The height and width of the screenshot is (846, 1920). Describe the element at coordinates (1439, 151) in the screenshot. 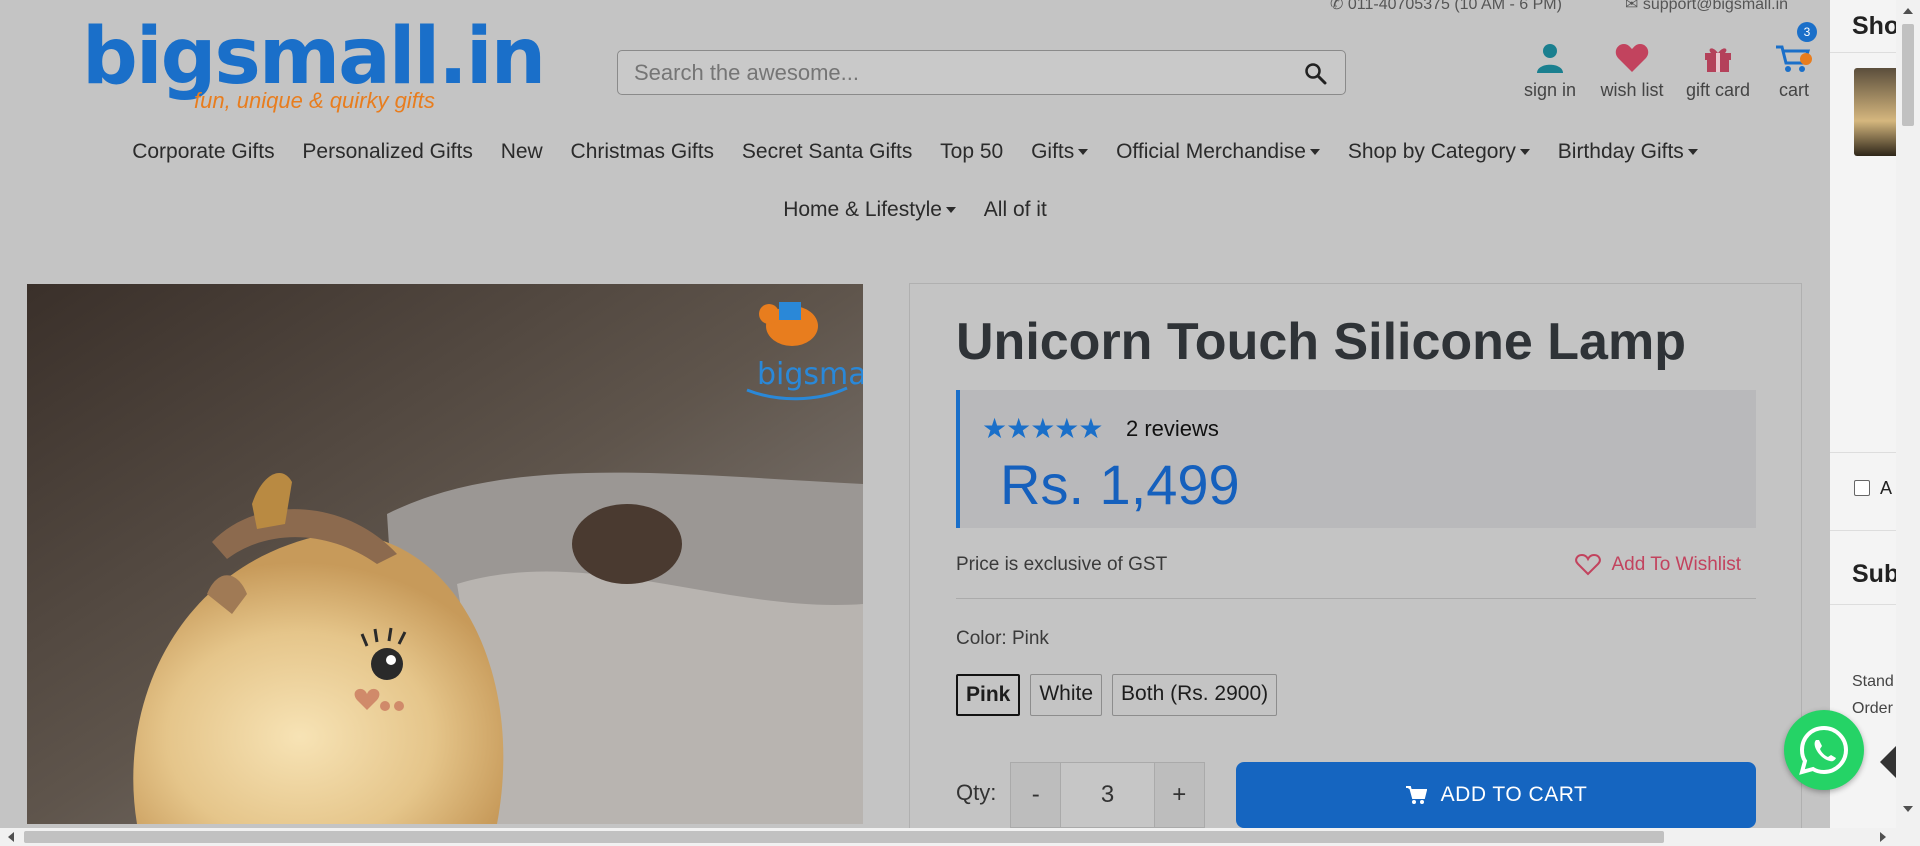

I see `nav-shop-by-category: Shop by Category` at that location.